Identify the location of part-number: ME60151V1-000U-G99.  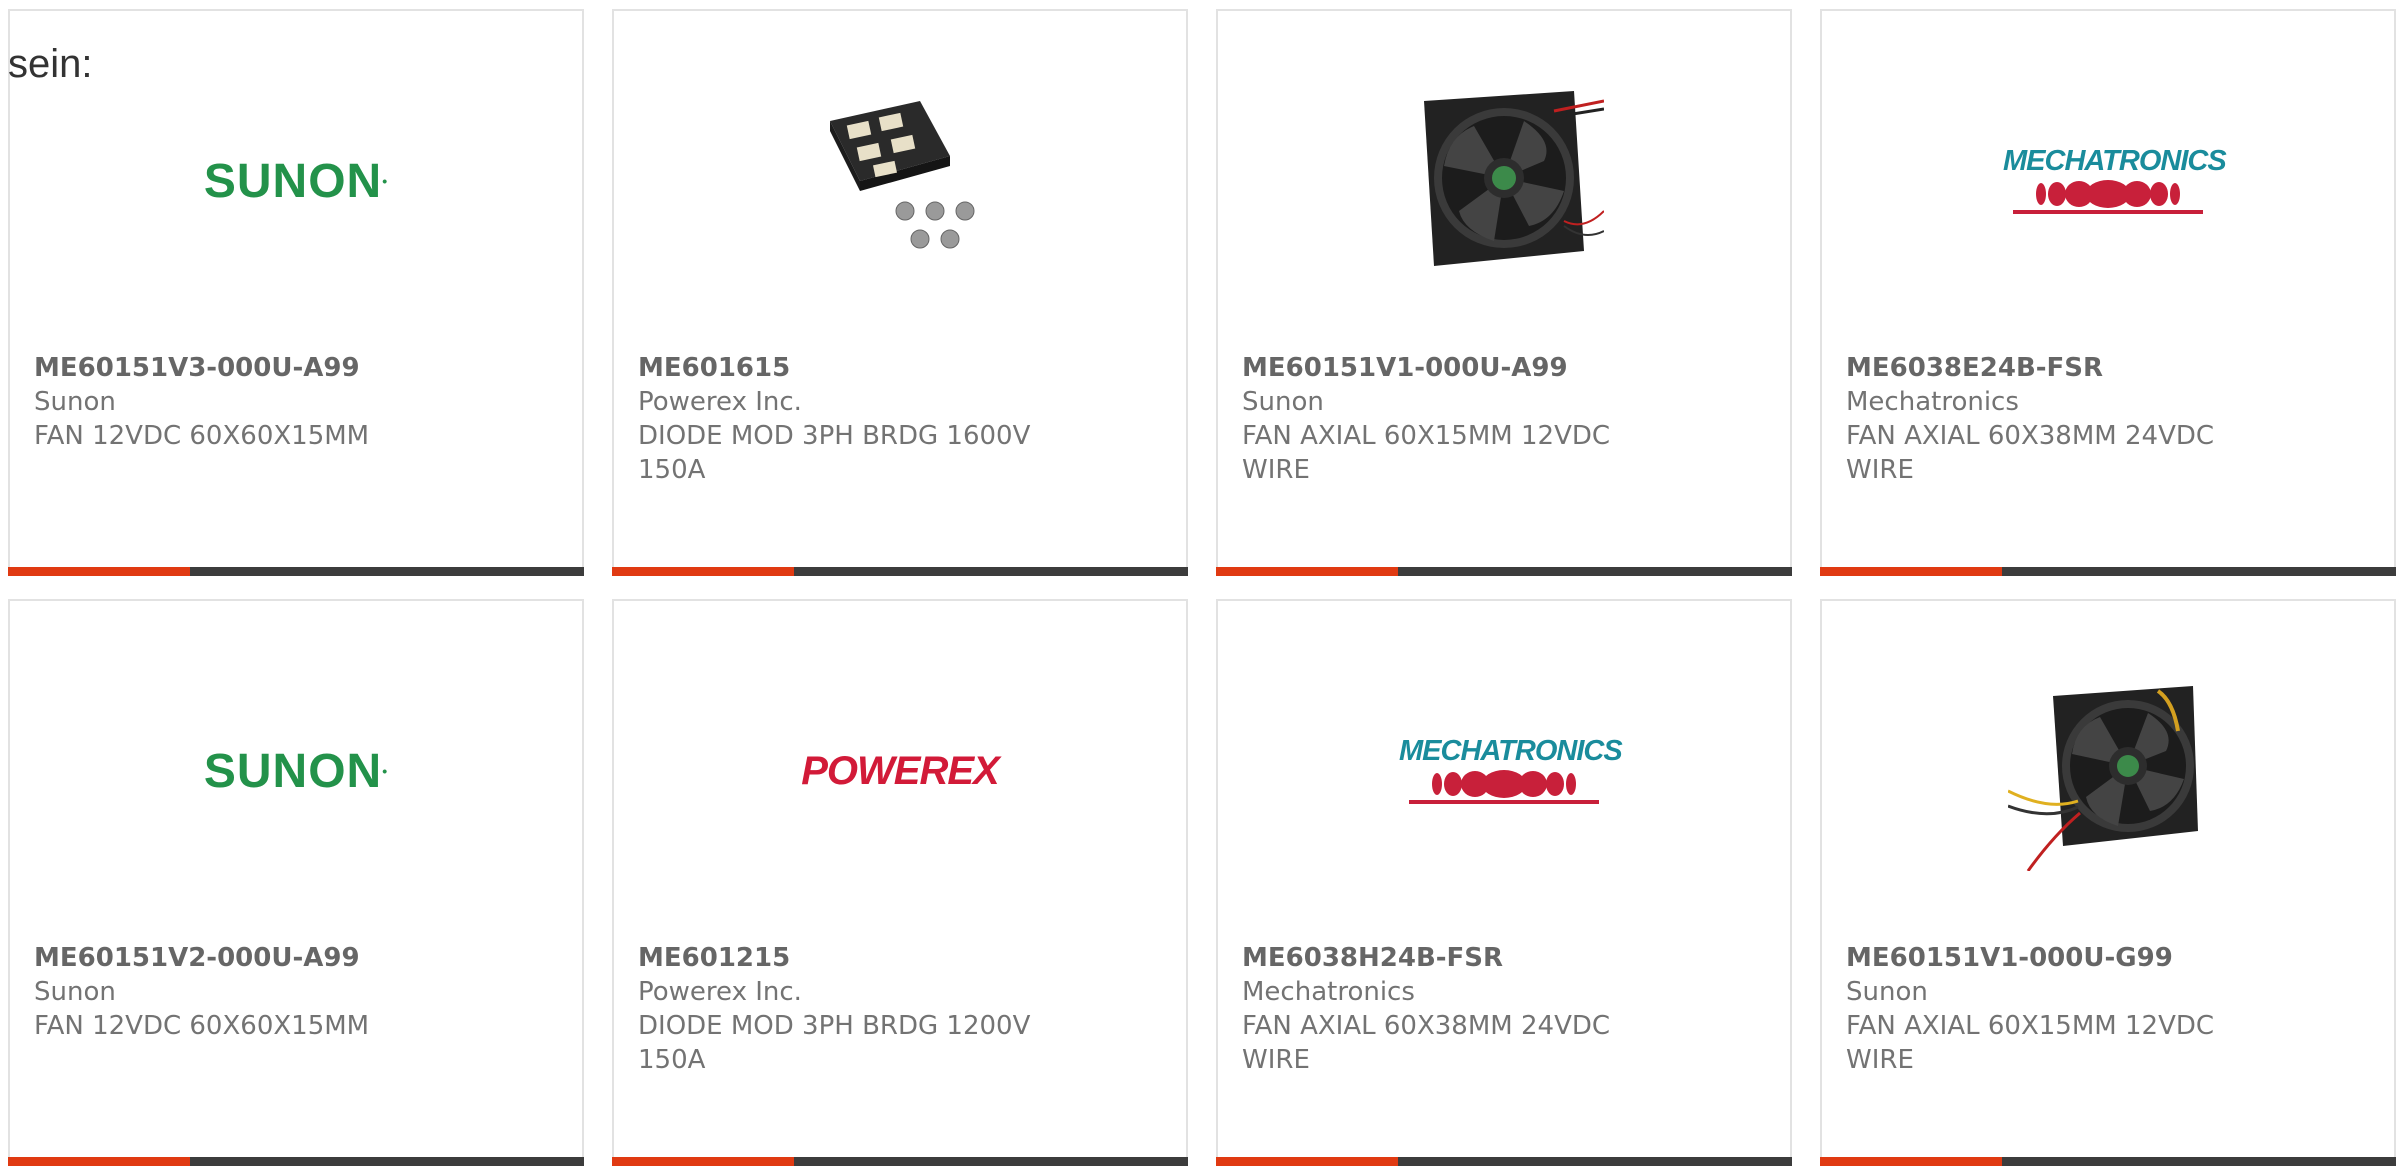
(2009, 958).